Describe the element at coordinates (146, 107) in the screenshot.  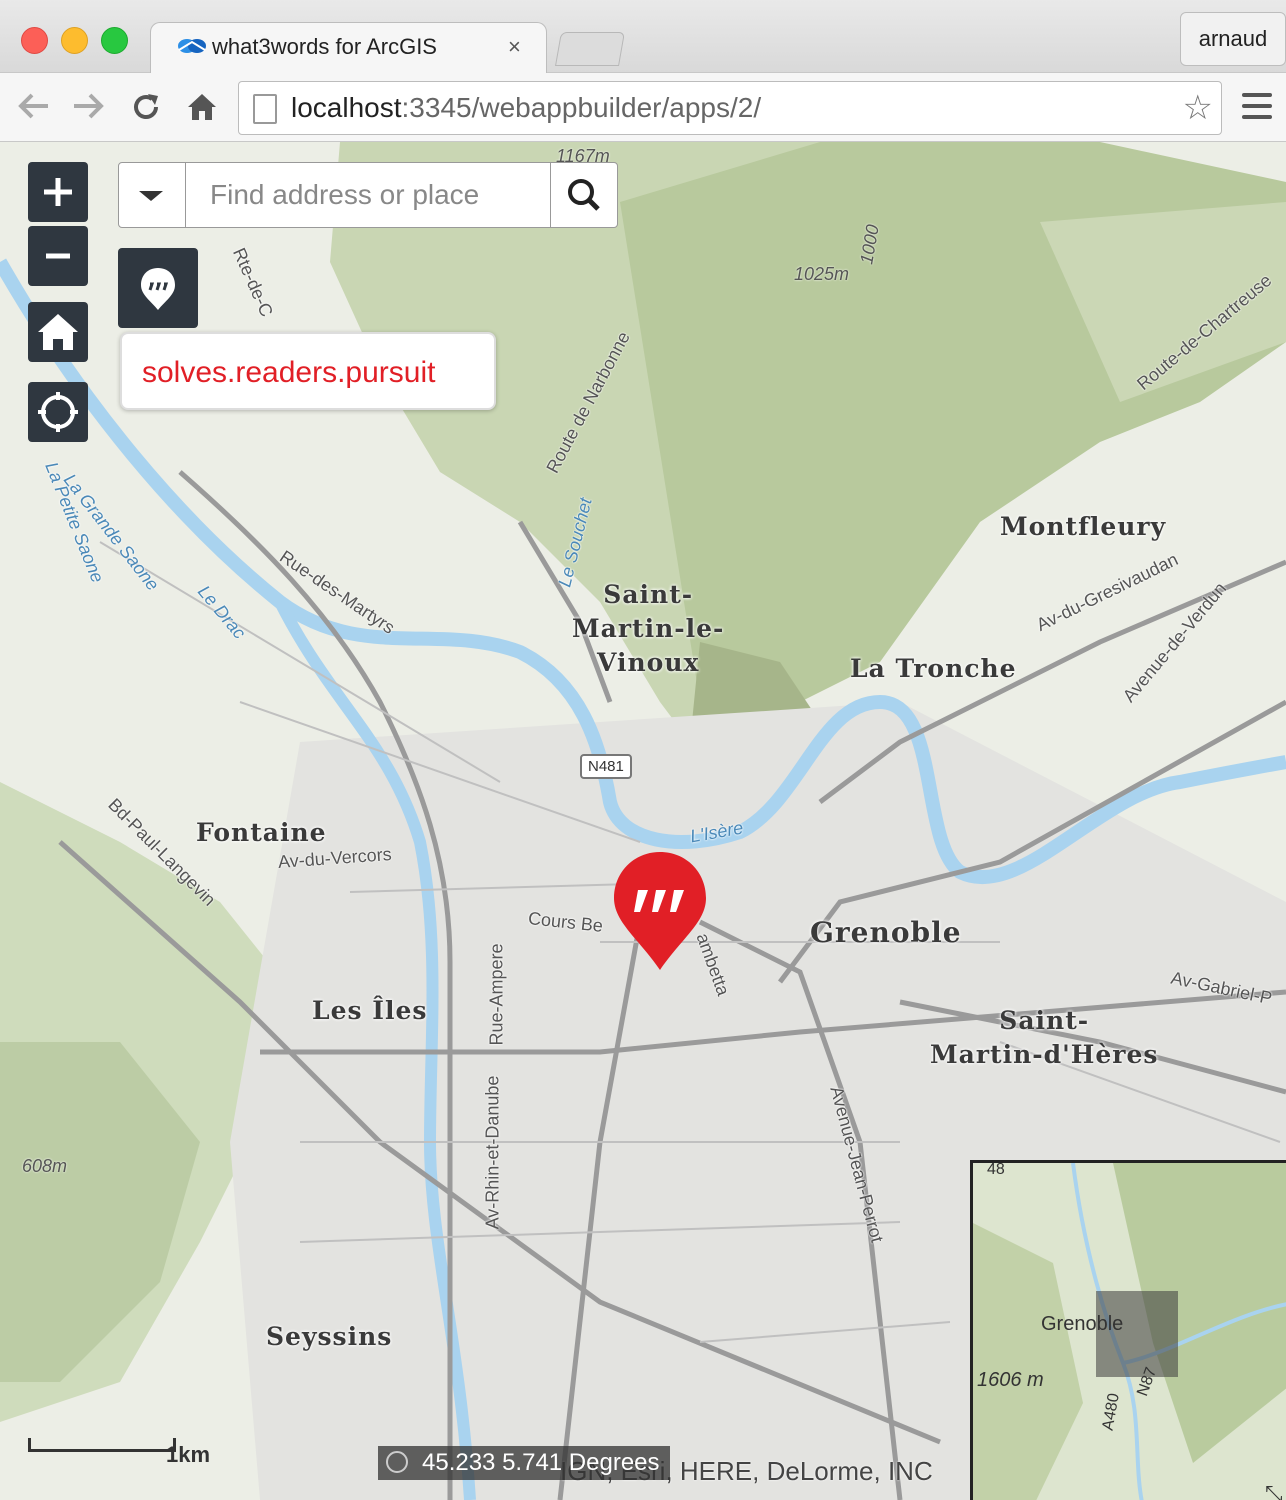
I see `reload-icon` at that location.